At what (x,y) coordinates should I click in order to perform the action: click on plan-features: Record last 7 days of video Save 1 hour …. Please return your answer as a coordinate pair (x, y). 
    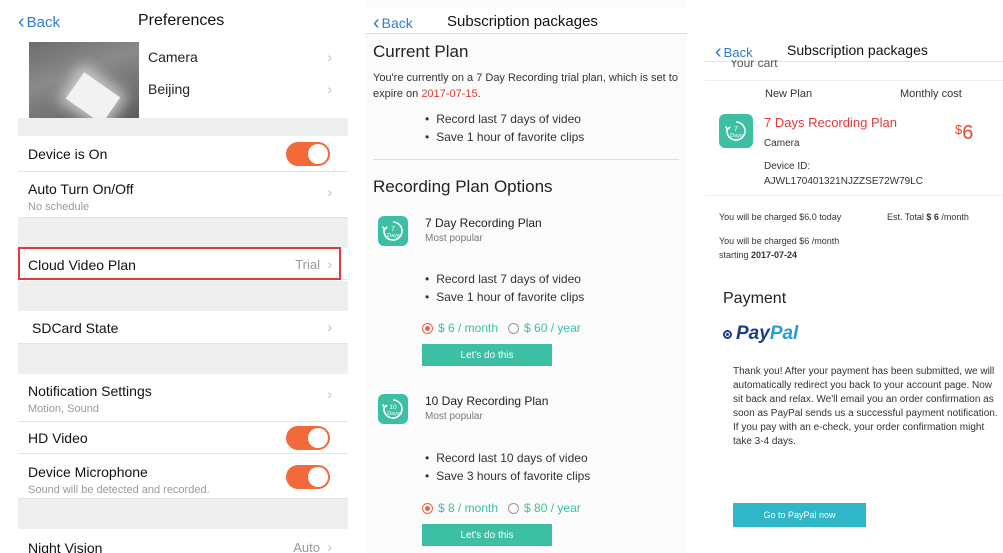
    Looking at the image, I should click on (504, 288).